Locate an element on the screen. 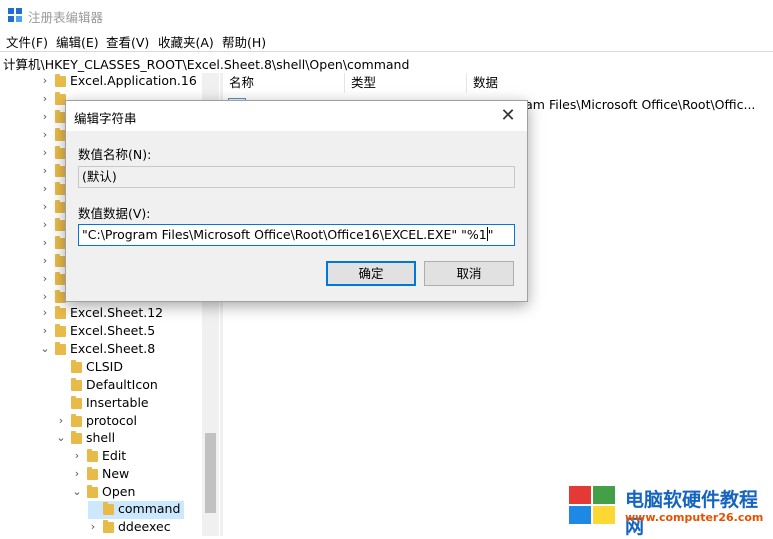 Image resolution: width=773 pixels, height=539 pixels. tree-item-label: Edit is located at coordinates (114, 455).